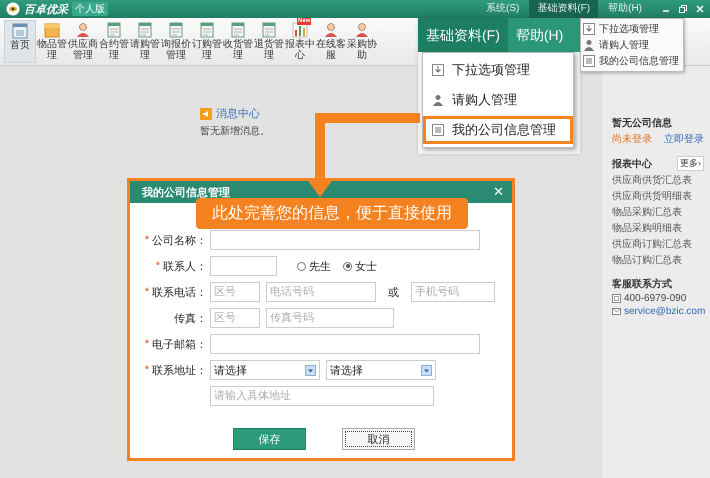  Describe the element at coordinates (321, 292) in the screenshot. I see `input-field: 电话号码` at that location.